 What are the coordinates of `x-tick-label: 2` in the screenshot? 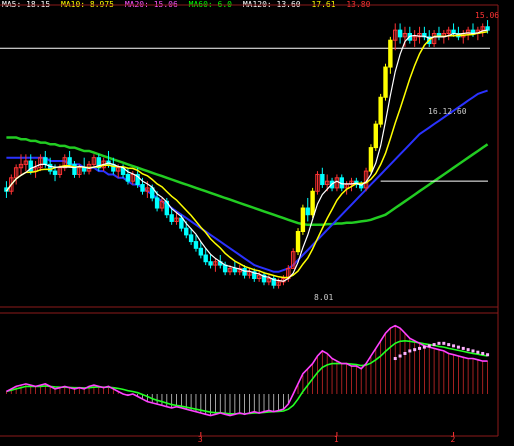 It's located at (453, 439).